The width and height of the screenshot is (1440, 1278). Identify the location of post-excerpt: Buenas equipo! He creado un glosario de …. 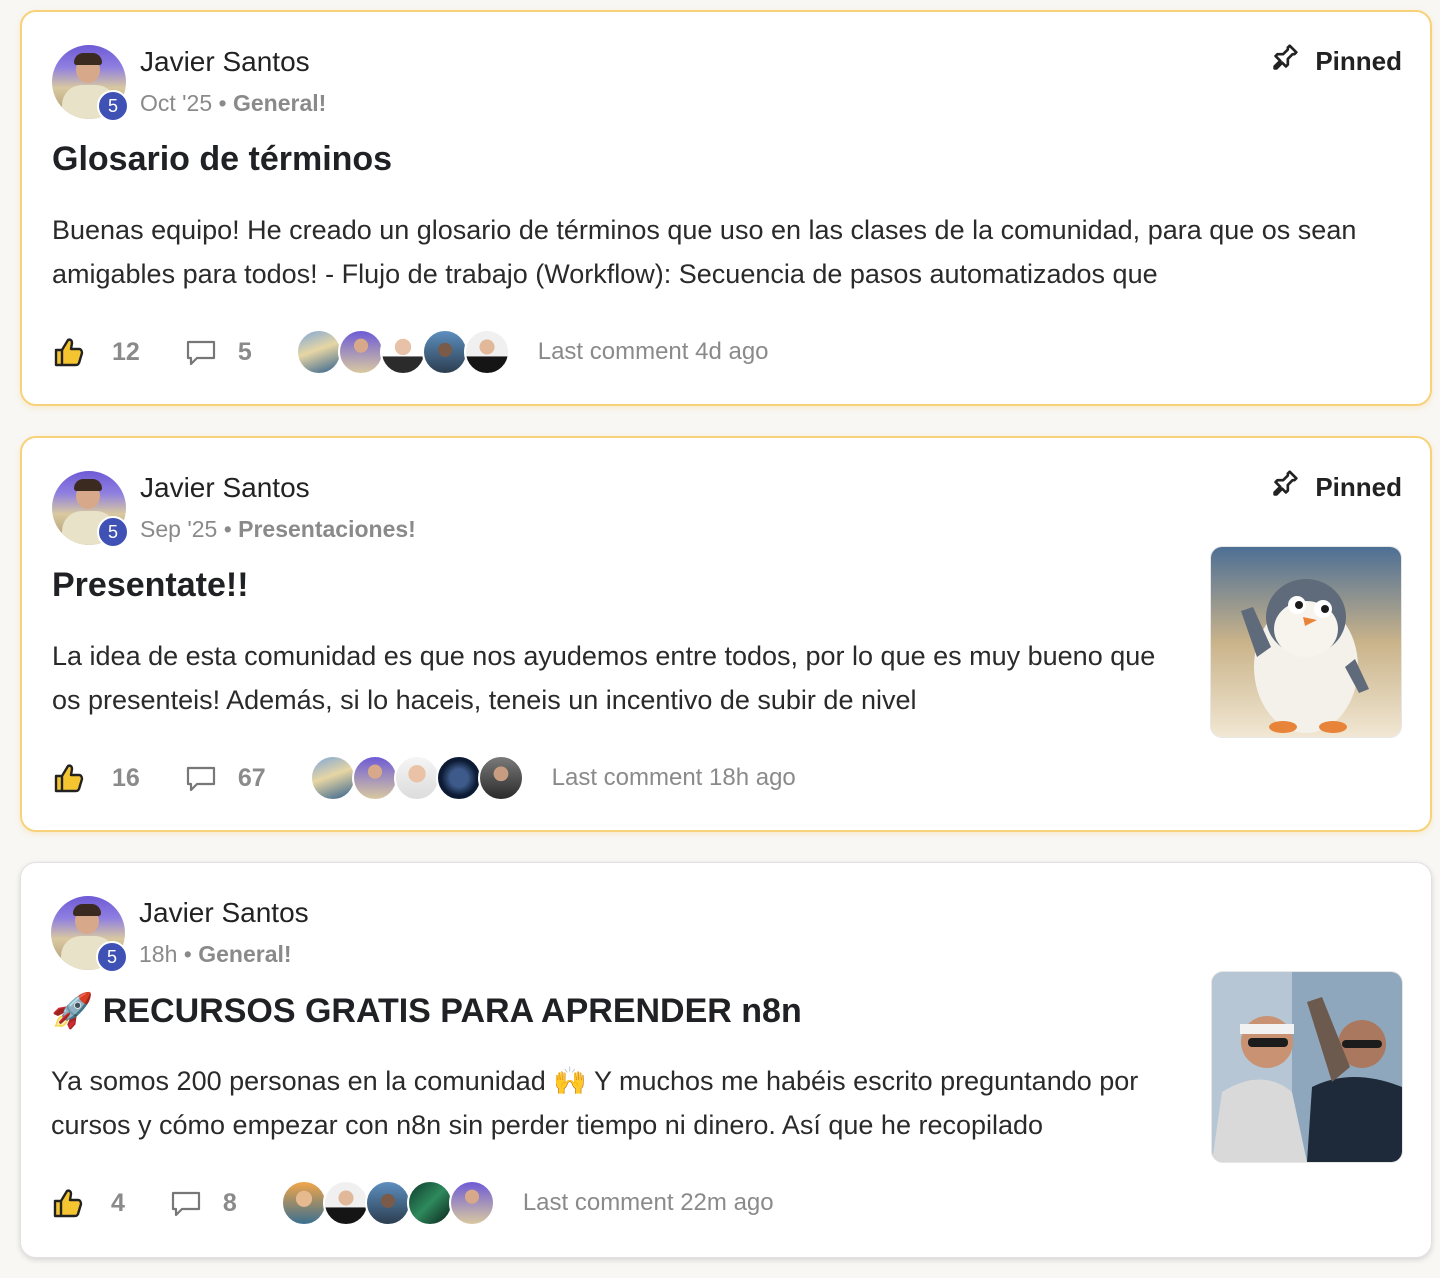
(727, 252).